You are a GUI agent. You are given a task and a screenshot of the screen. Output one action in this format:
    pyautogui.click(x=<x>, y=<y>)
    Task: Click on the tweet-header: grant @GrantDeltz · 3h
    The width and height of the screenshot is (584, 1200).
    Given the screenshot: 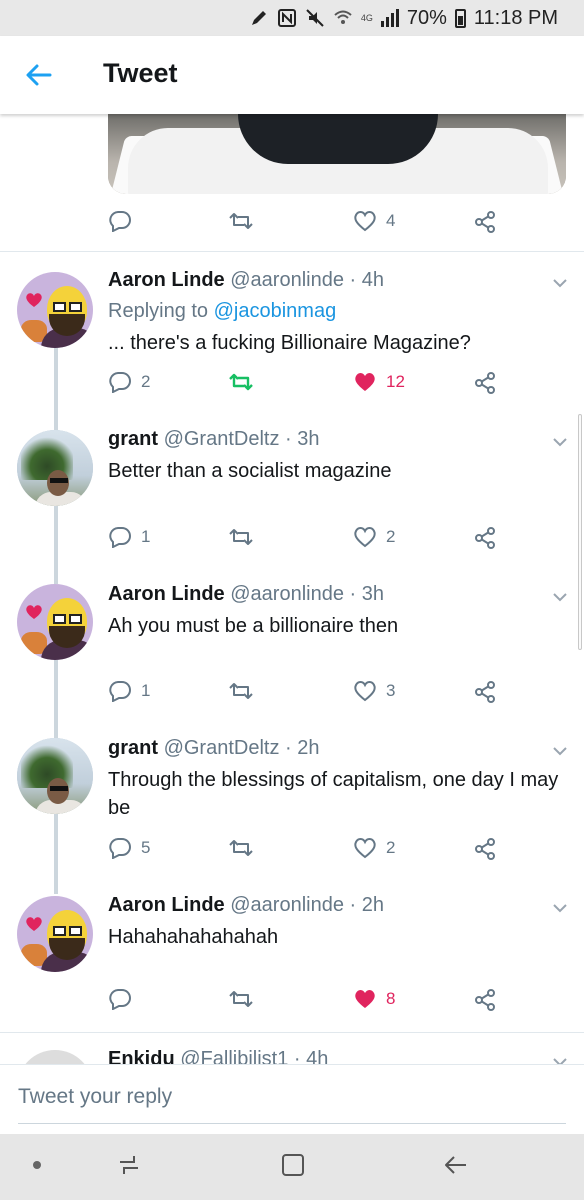 What is the action you would take?
    pyautogui.click(x=213, y=439)
    